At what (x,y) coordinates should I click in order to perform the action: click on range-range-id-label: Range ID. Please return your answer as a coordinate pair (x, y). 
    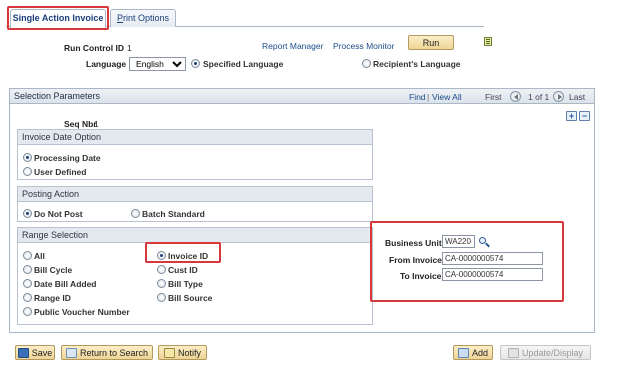
    Looking at the image, I should click on (52, 298).